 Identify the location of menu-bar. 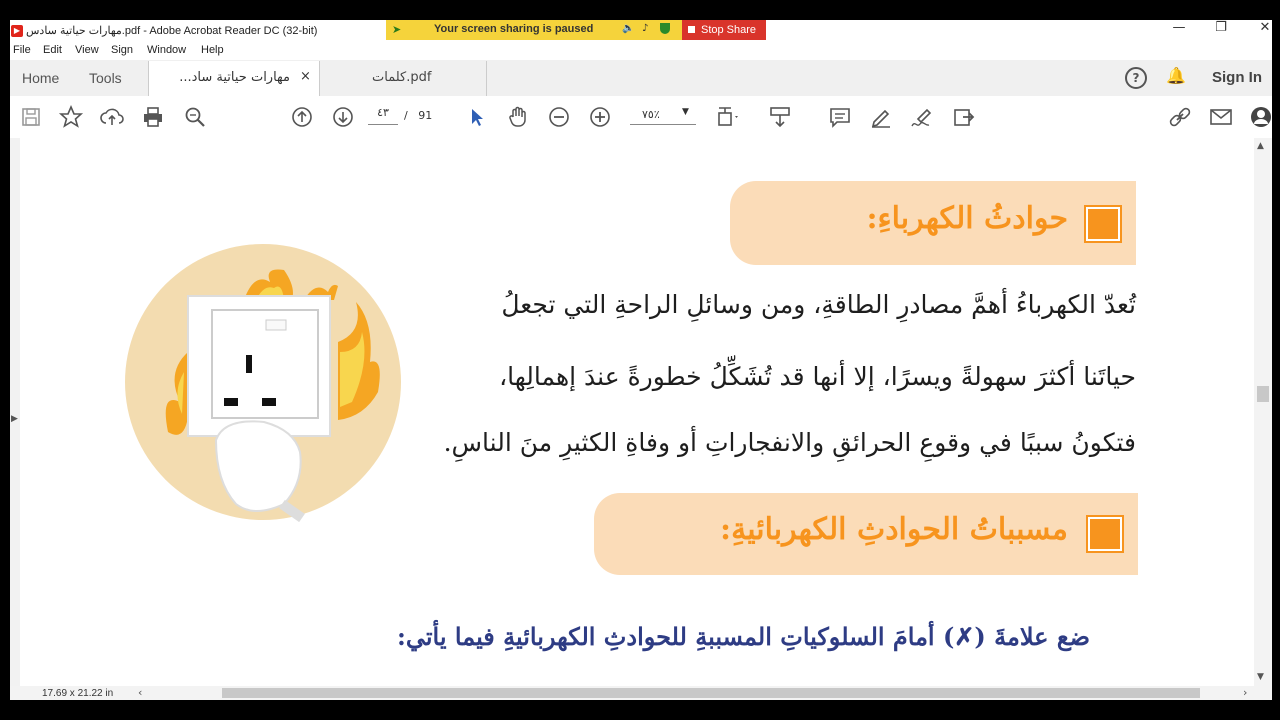
(641, 51).